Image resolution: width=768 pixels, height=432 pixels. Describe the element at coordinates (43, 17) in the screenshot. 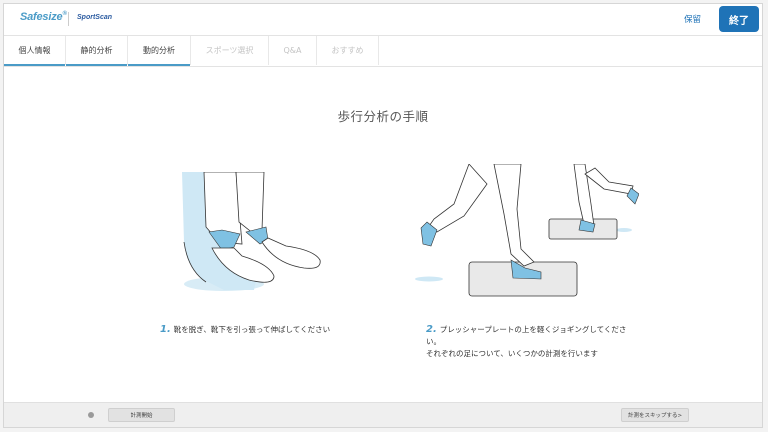

I see `brand-logo: Safesize®` at that location.